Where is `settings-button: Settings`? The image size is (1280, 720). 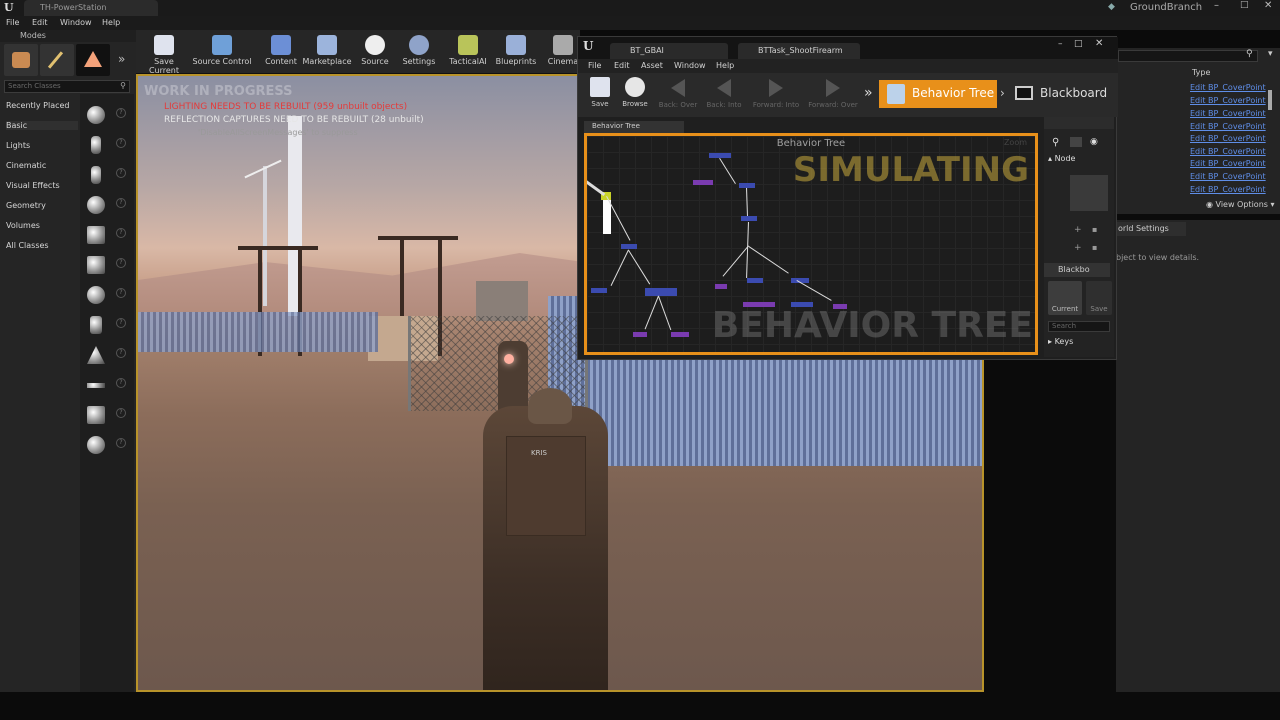
settings-button: Settings is located at coordinates (419, 49).